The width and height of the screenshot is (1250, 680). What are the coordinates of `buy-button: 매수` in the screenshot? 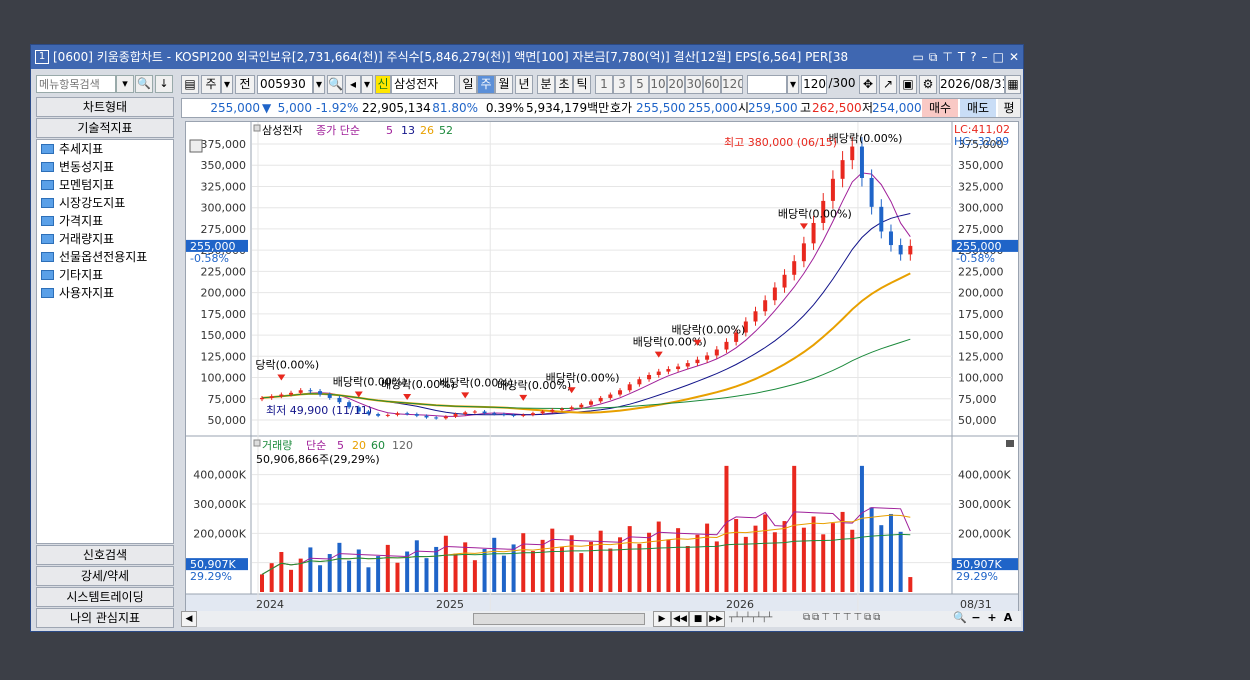 It's located at (940, 108).